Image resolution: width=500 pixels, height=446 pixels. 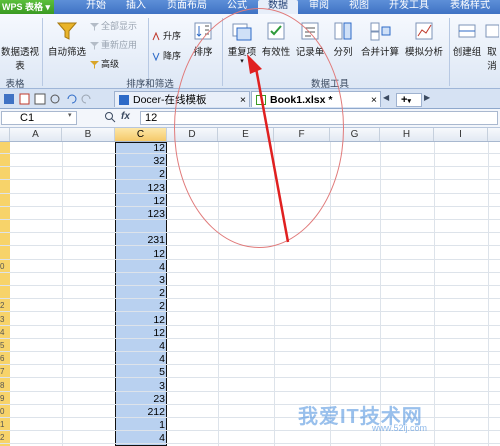 I want to click on group-icon, so click(x=467, y=31).